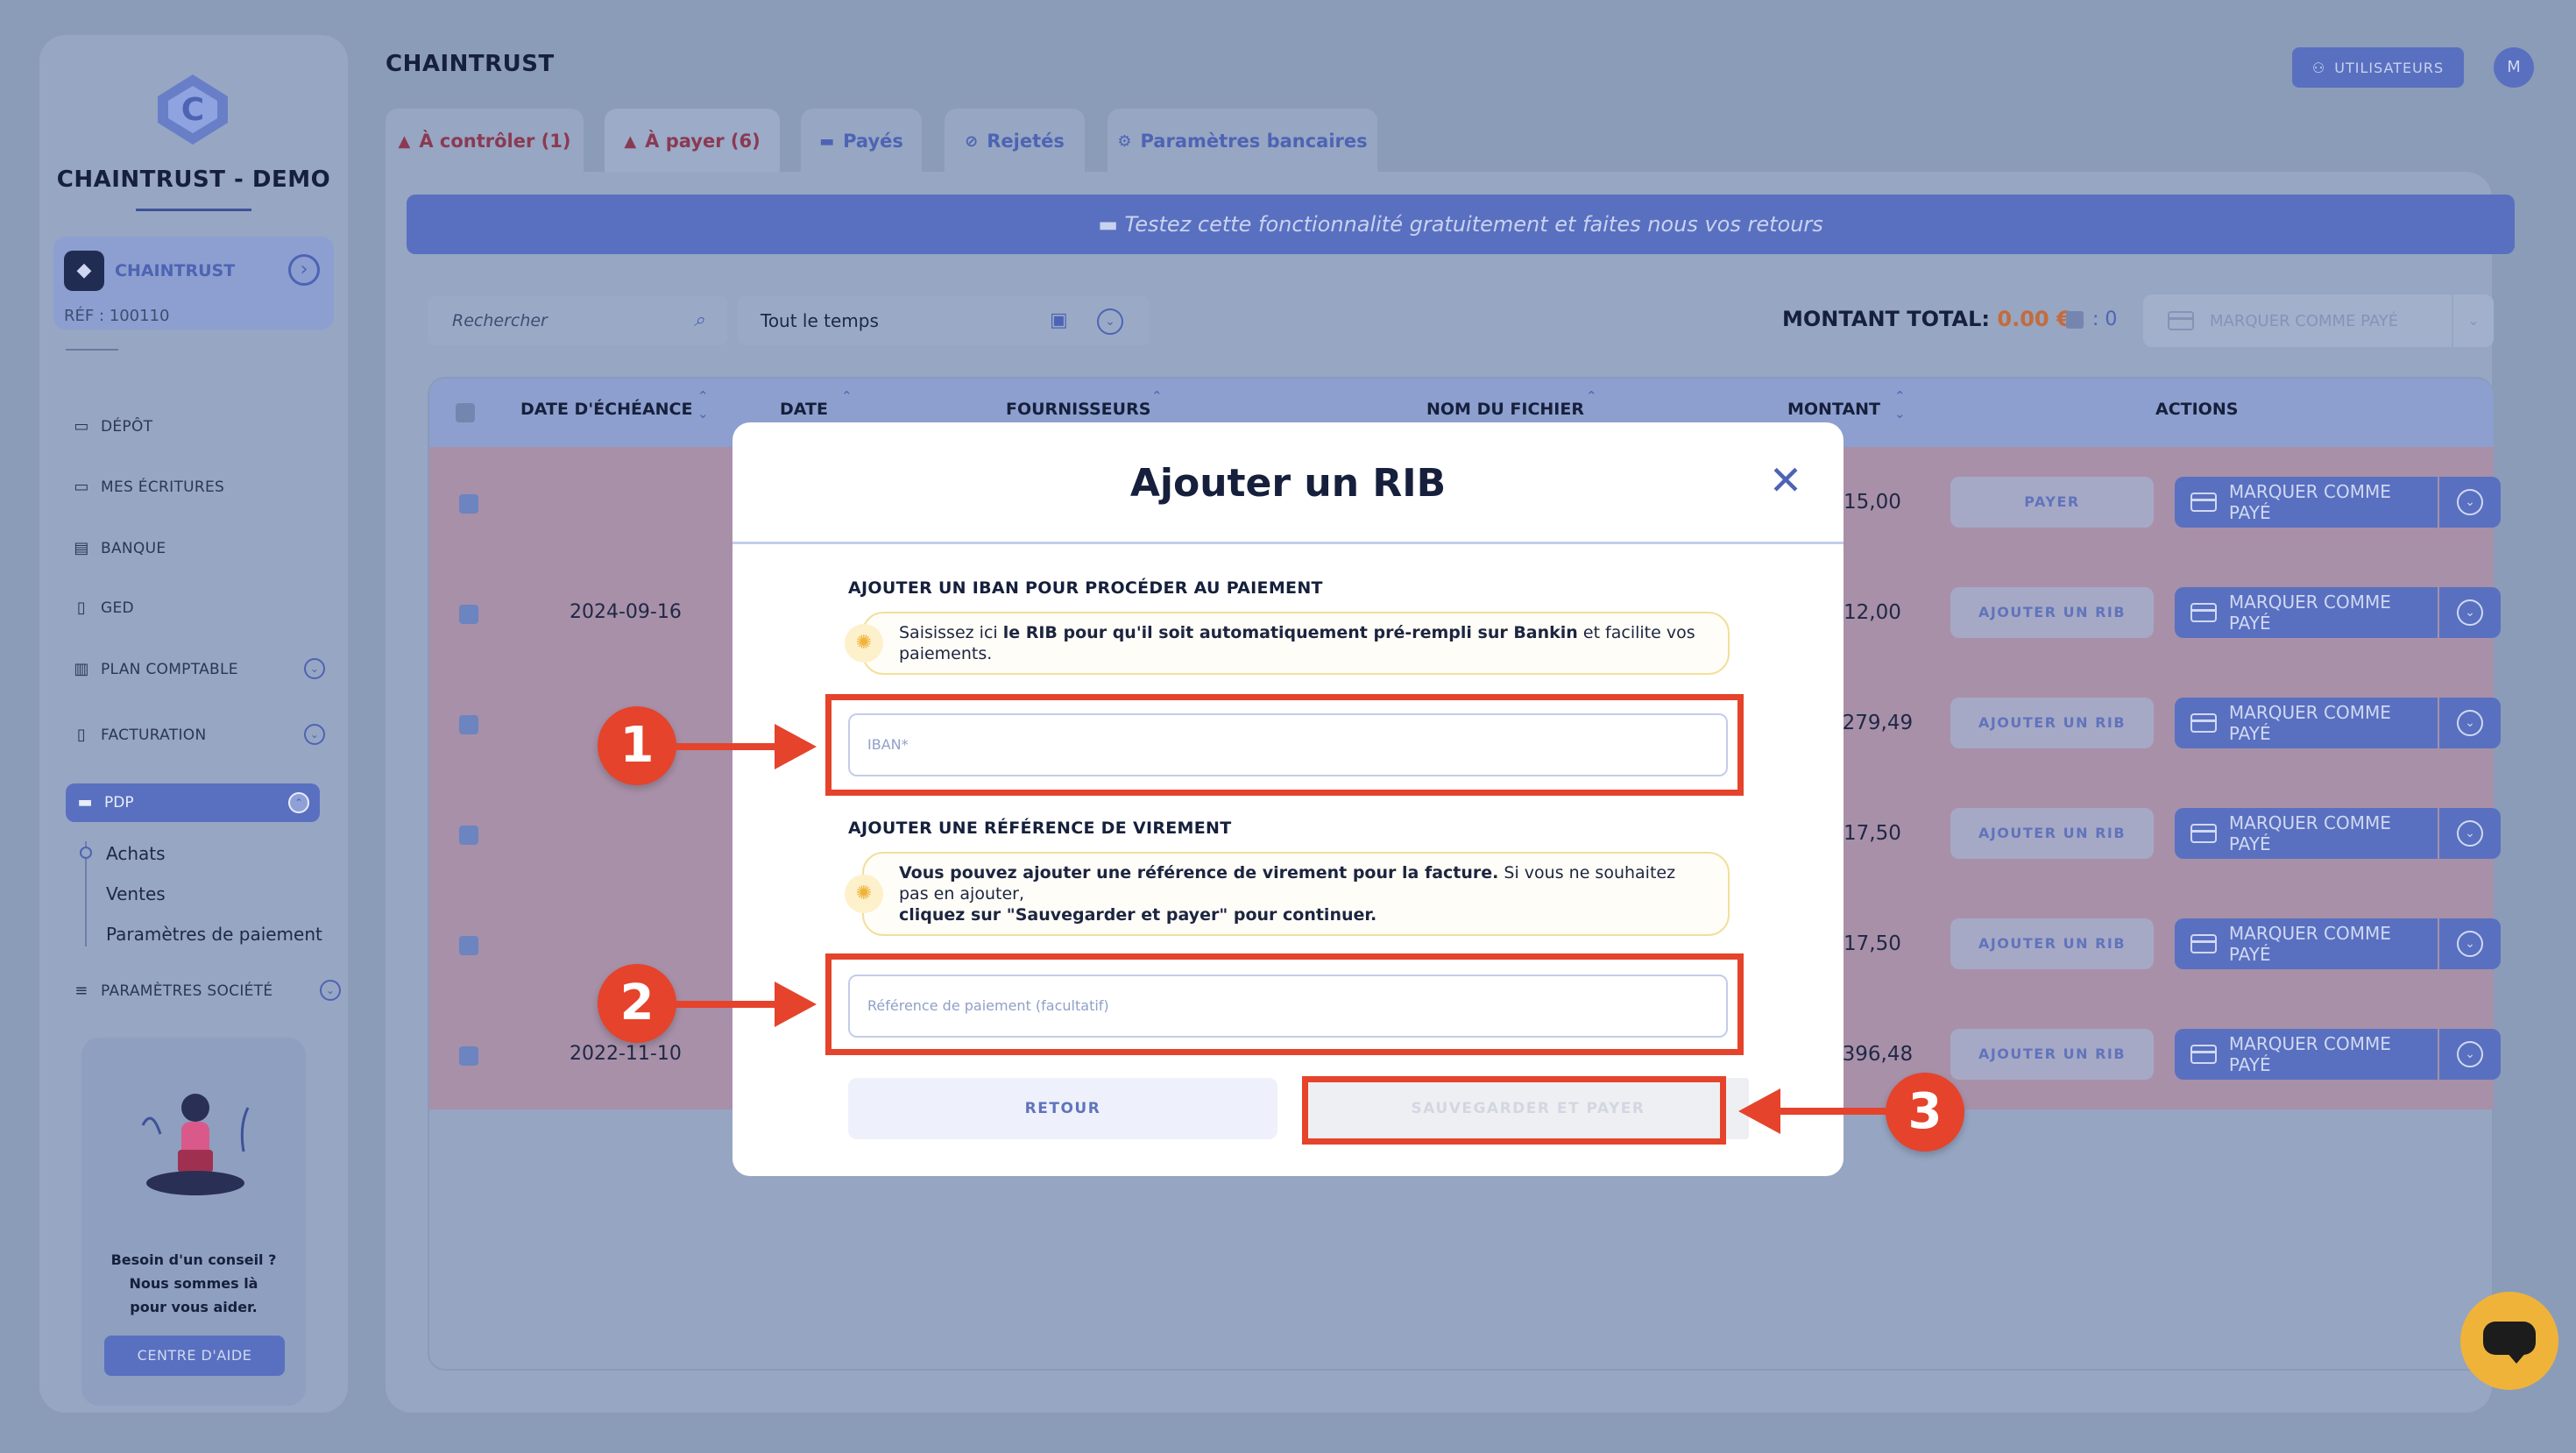  Describe the element at coordinates (1062, 1108) in the screenshot. I see `back-button: RETOUR` at that location.